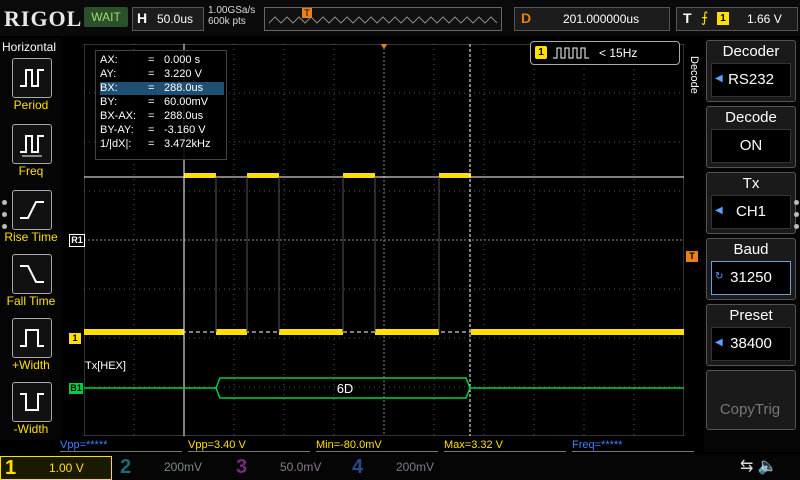 This screenshot has height=480, width=800. I want to click on pulse-train-icon, so click(571, 53).